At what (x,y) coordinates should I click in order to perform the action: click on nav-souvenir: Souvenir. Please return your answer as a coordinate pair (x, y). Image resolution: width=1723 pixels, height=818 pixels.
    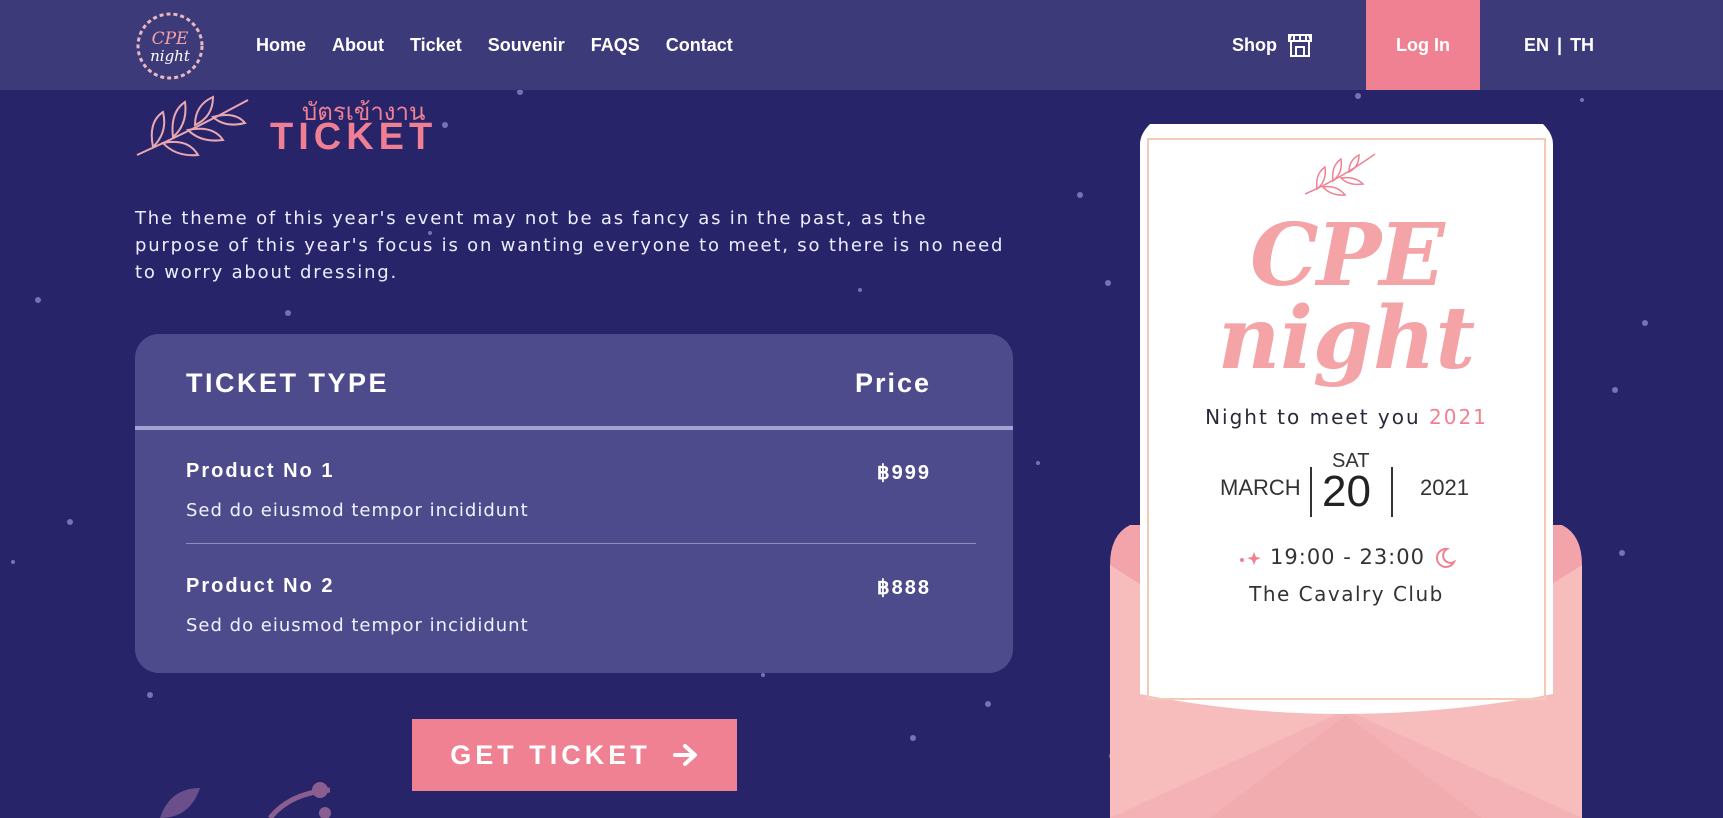
    Looking at the image, I should click on (526, 45).